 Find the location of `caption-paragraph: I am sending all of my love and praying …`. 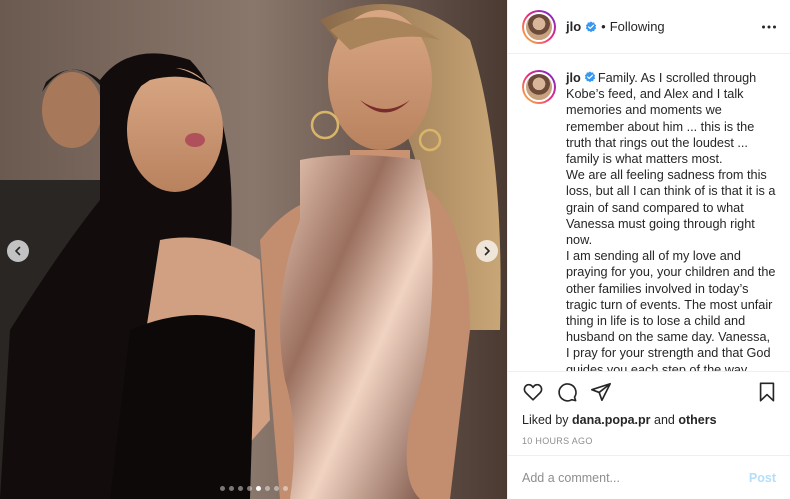

caption-paragraph: I am sending all of my love and praying … is located at coordinates (671, 310).